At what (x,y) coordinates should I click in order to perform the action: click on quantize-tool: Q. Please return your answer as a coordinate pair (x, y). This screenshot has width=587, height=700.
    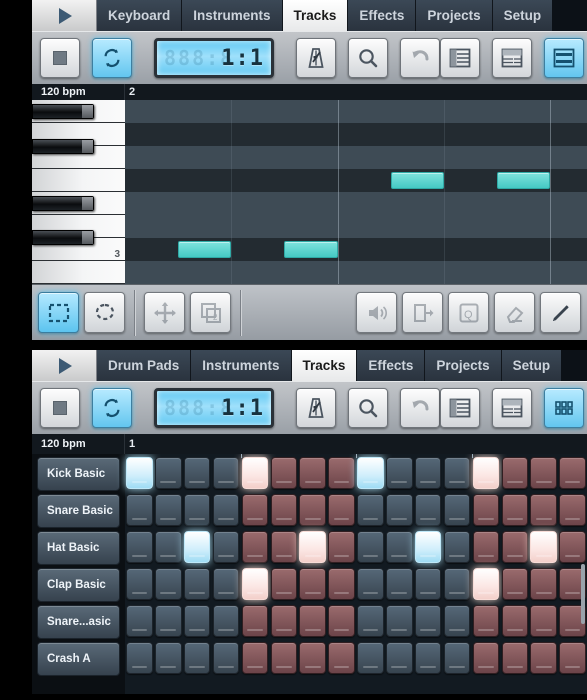
    Looking at the image, I should click on (468, 312).